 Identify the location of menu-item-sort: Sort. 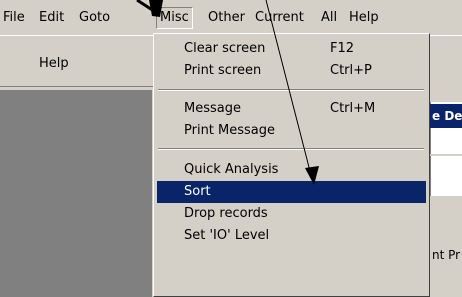
(291, 192).